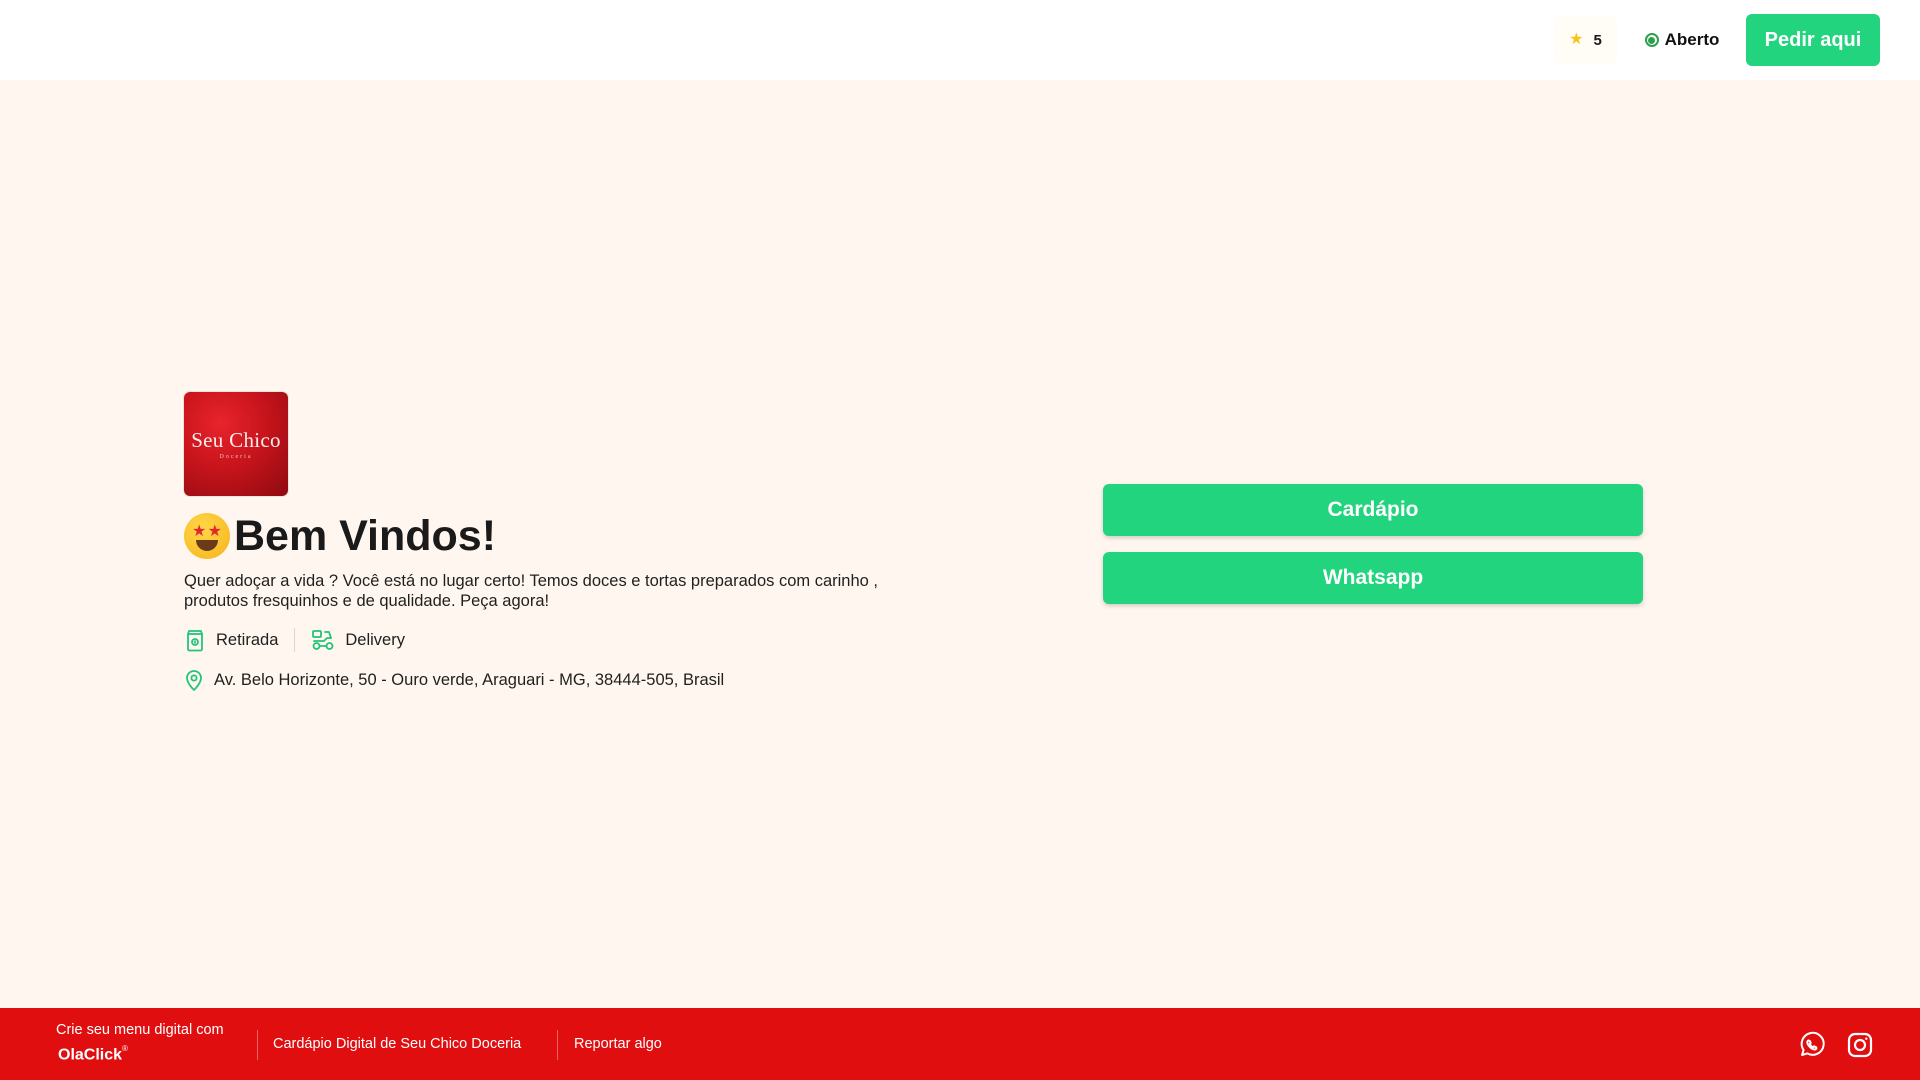  I want to click on star-struck-emoji-icon: ★ ★, so click(207, 536).